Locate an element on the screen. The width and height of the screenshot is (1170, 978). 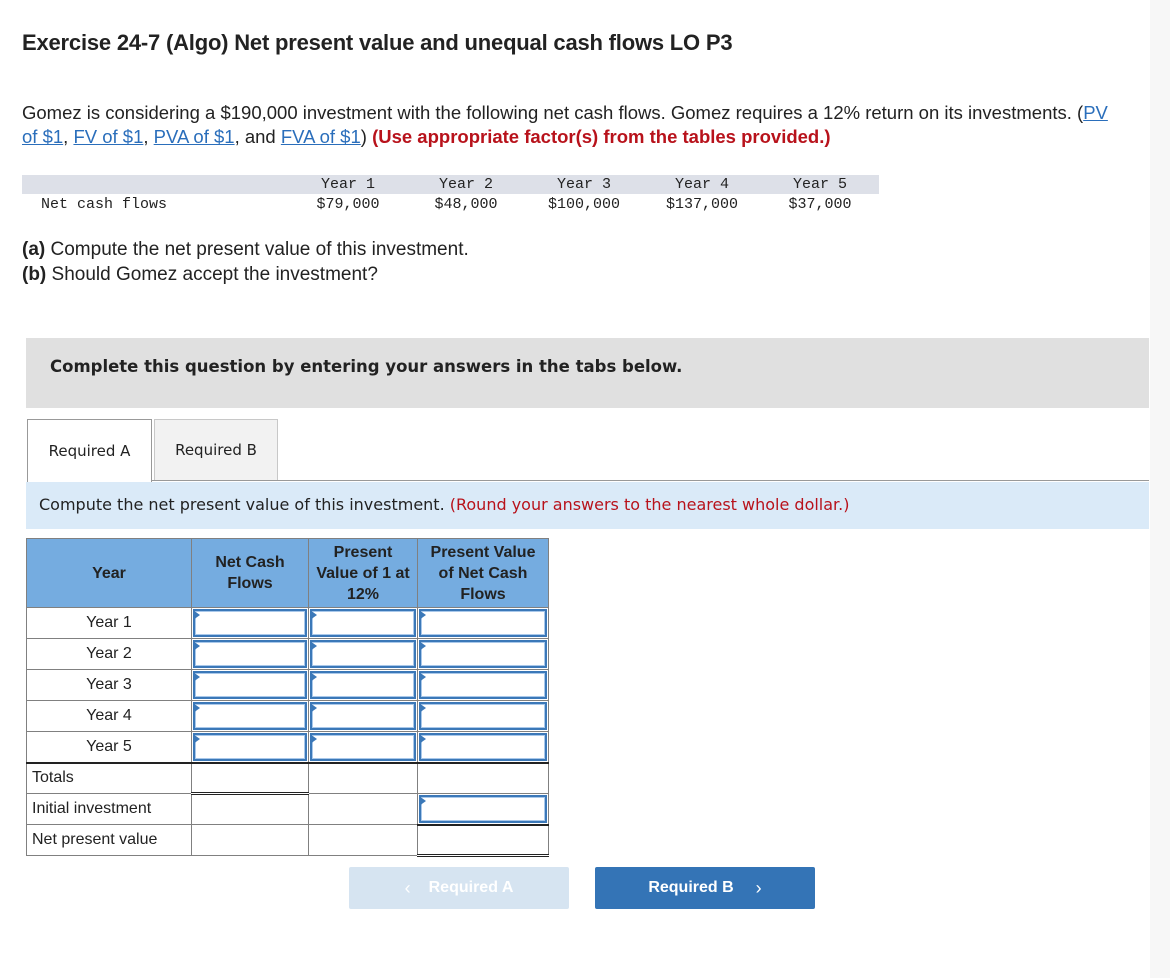
cash-flow-value: $100,000 is located at coordinates (583, 204).